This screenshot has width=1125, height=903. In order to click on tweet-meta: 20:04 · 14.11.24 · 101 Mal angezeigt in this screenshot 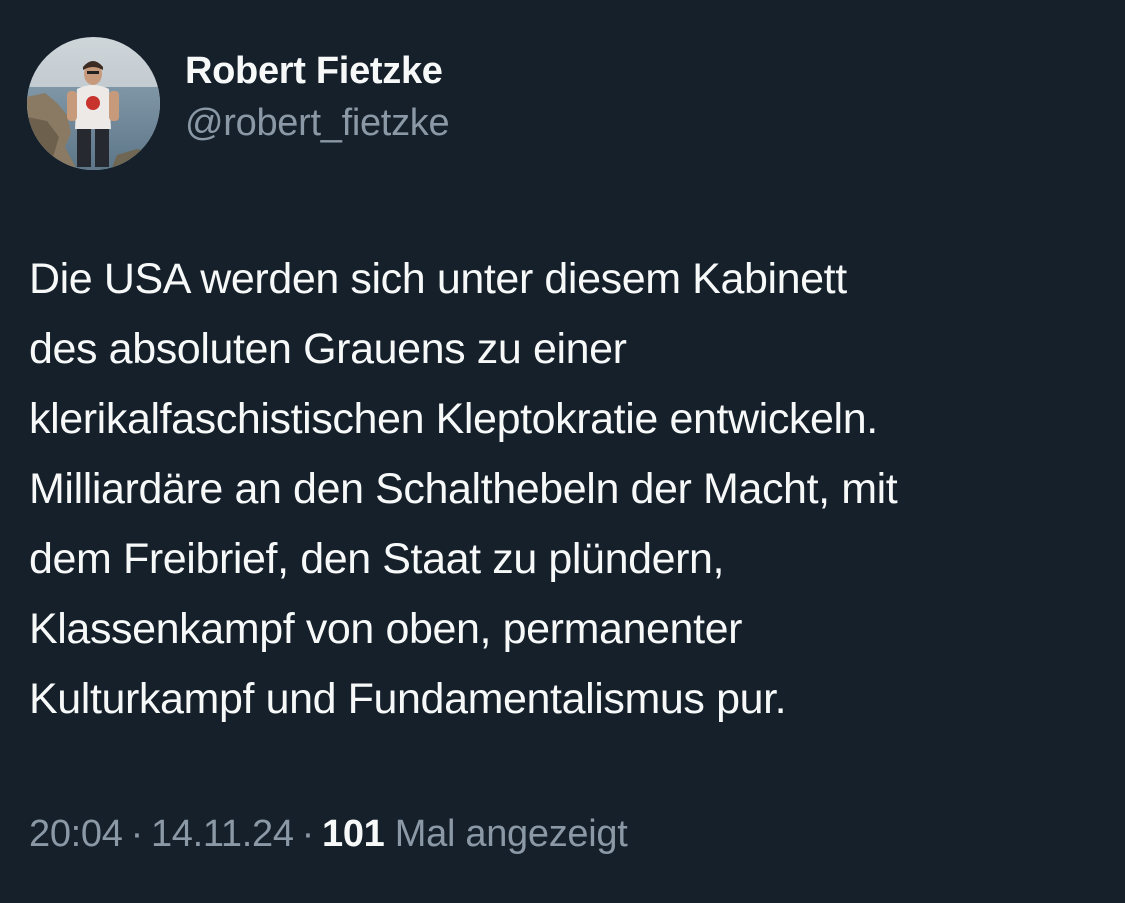, I will do `click(328, 834)`.